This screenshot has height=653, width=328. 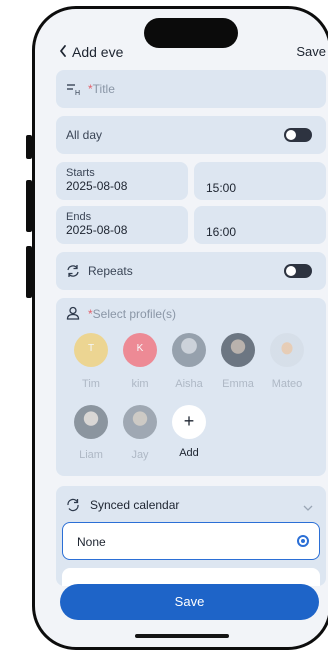 What do you see at coordinates (73, 315) in the screenshot?
I see `person-icon` at bounding box center [73, 315].